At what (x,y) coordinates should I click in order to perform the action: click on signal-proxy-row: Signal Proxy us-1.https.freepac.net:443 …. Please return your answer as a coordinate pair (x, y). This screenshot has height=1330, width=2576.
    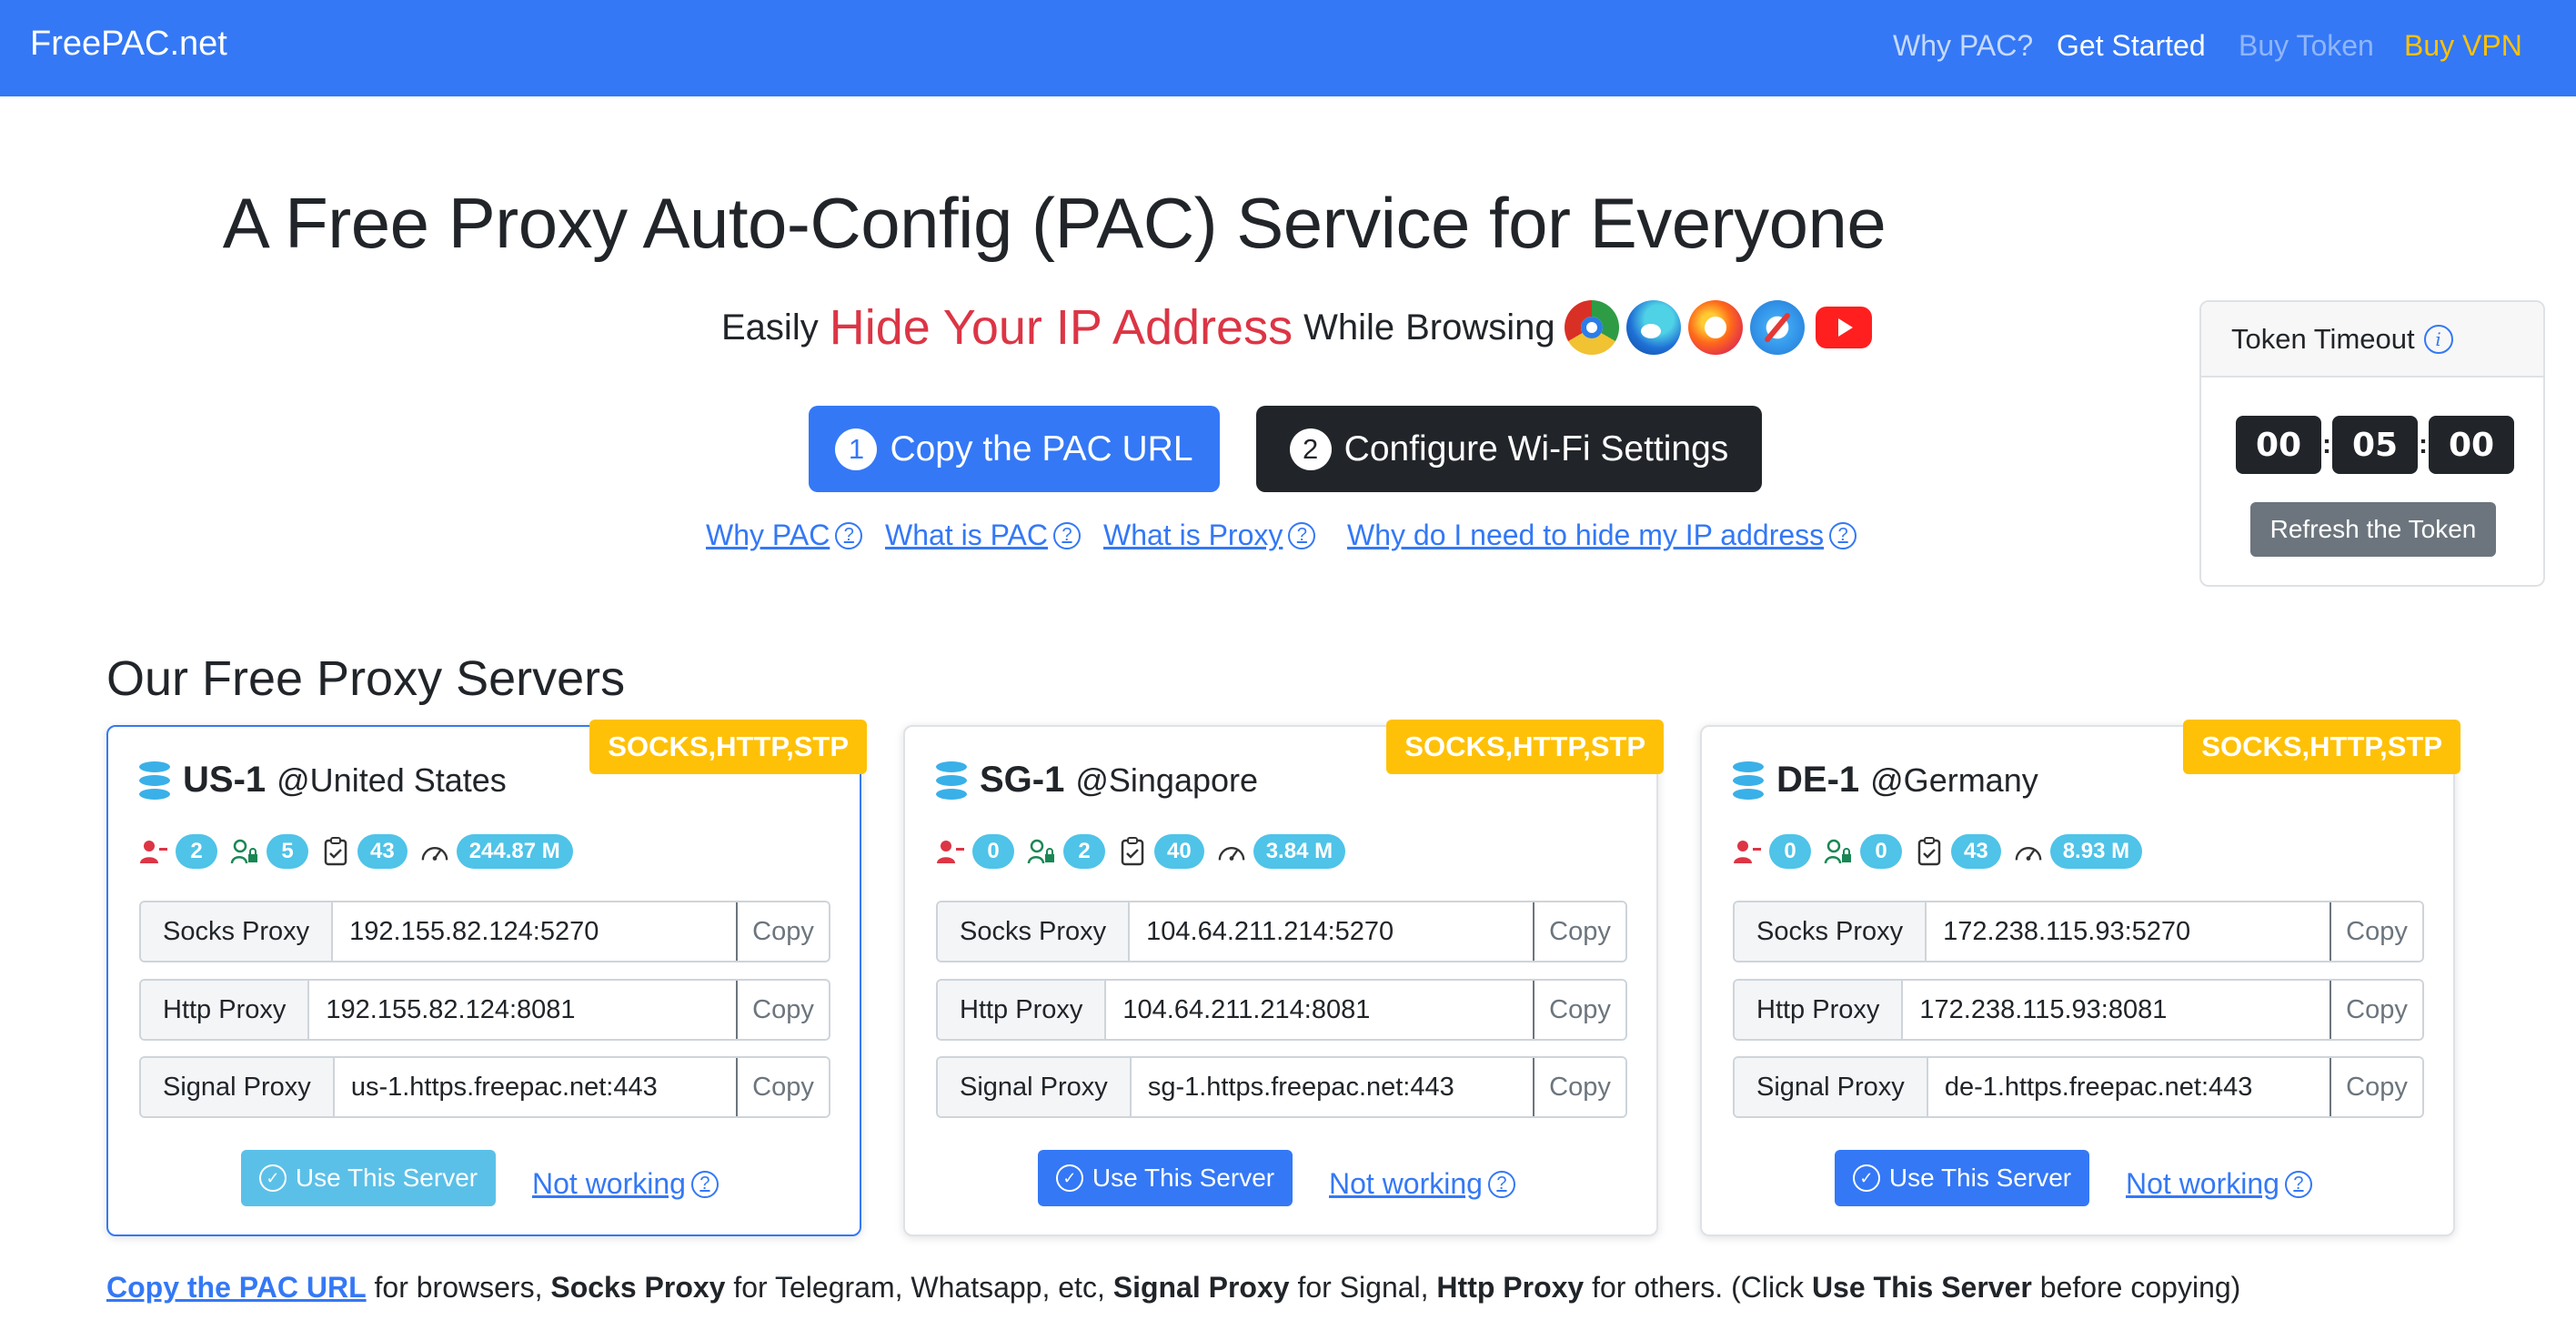
    Looking at the image, I should click on (484, 1087).